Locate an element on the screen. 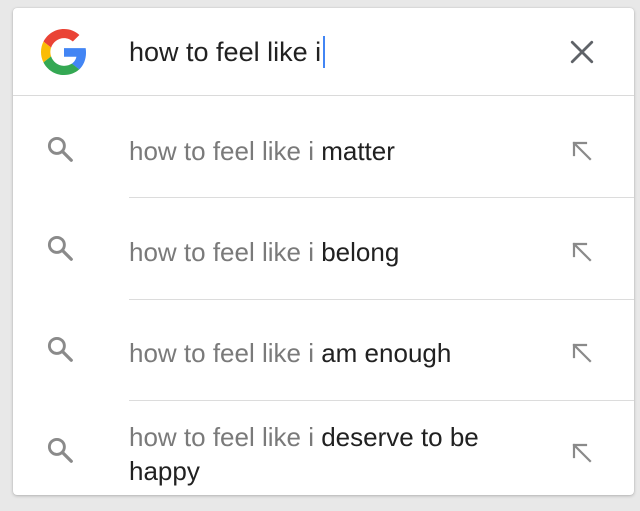 This screenshot has width=640, height=511. suggestion-text: how to feel like i am enough is located at coordinates (334, 353).